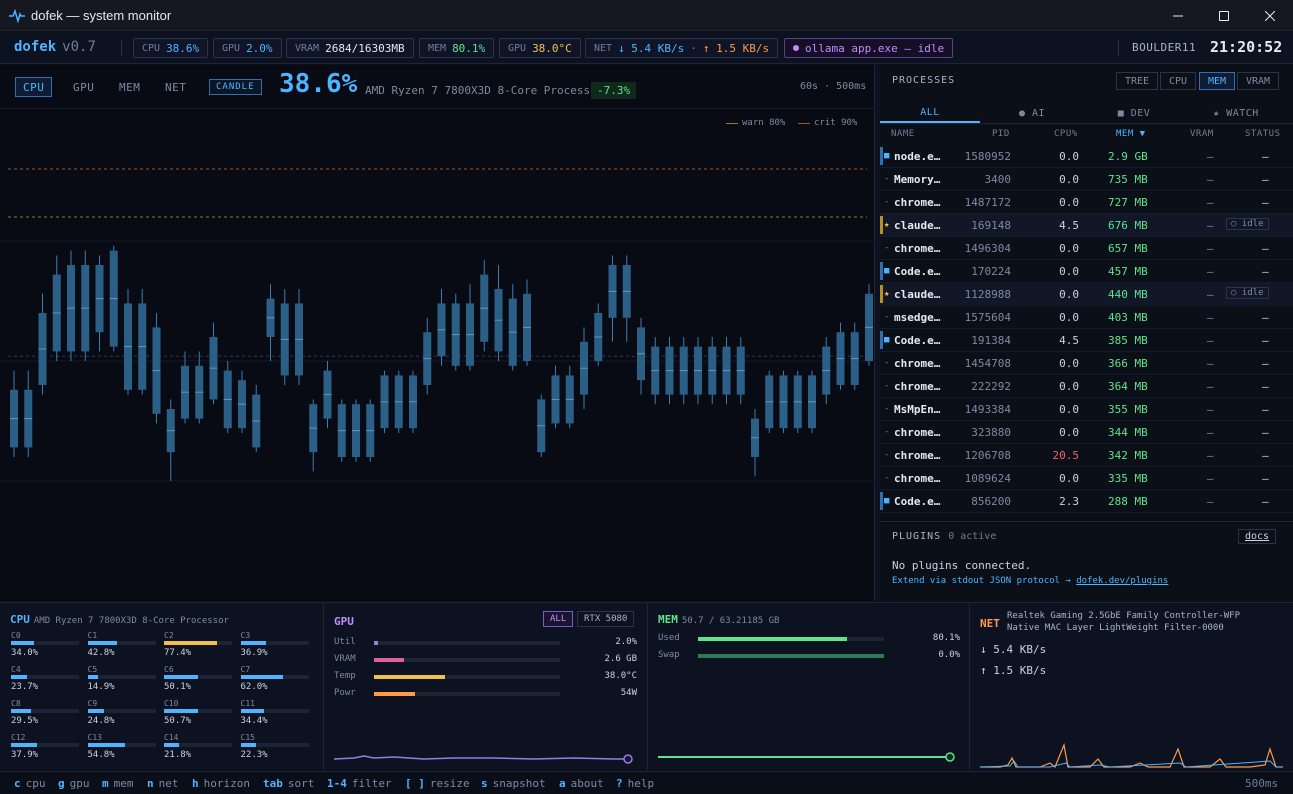  I want to click on process-row: ■ Code.e… 191384 4.5 385 MB — —, so click(1086, 340).